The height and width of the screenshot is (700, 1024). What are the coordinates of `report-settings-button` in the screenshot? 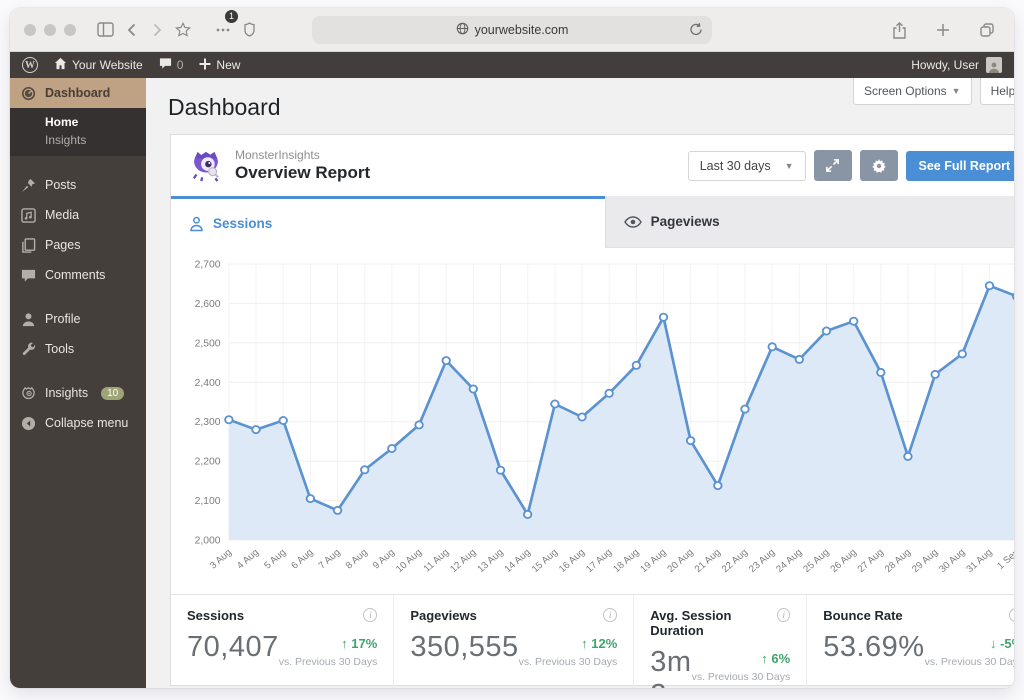 It's located at (878, 165).